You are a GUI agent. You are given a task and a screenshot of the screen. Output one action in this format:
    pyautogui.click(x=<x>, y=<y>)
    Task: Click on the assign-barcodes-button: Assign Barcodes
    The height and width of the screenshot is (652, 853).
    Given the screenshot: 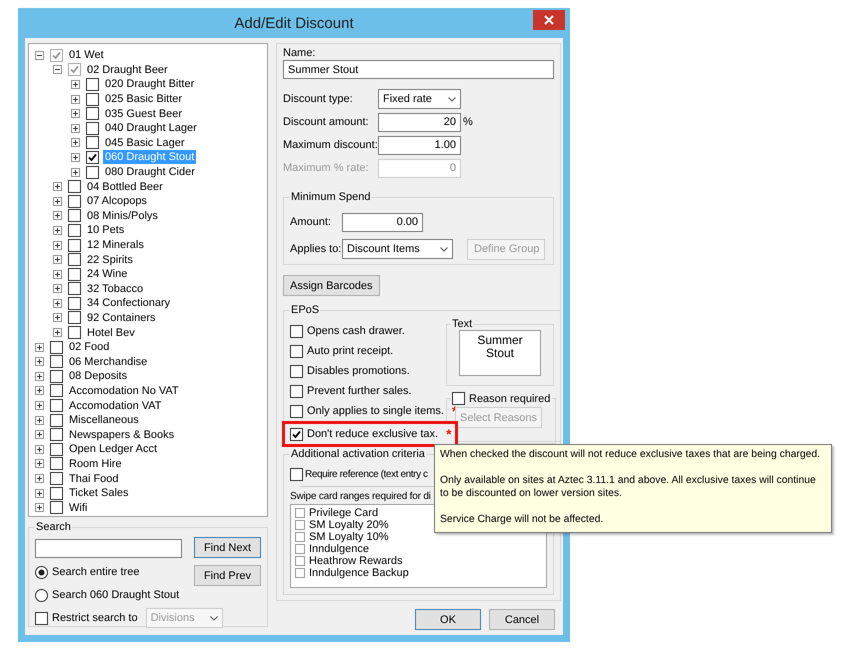 What is the action you would take?
    pyautogui.click(x=331, y=285)
    